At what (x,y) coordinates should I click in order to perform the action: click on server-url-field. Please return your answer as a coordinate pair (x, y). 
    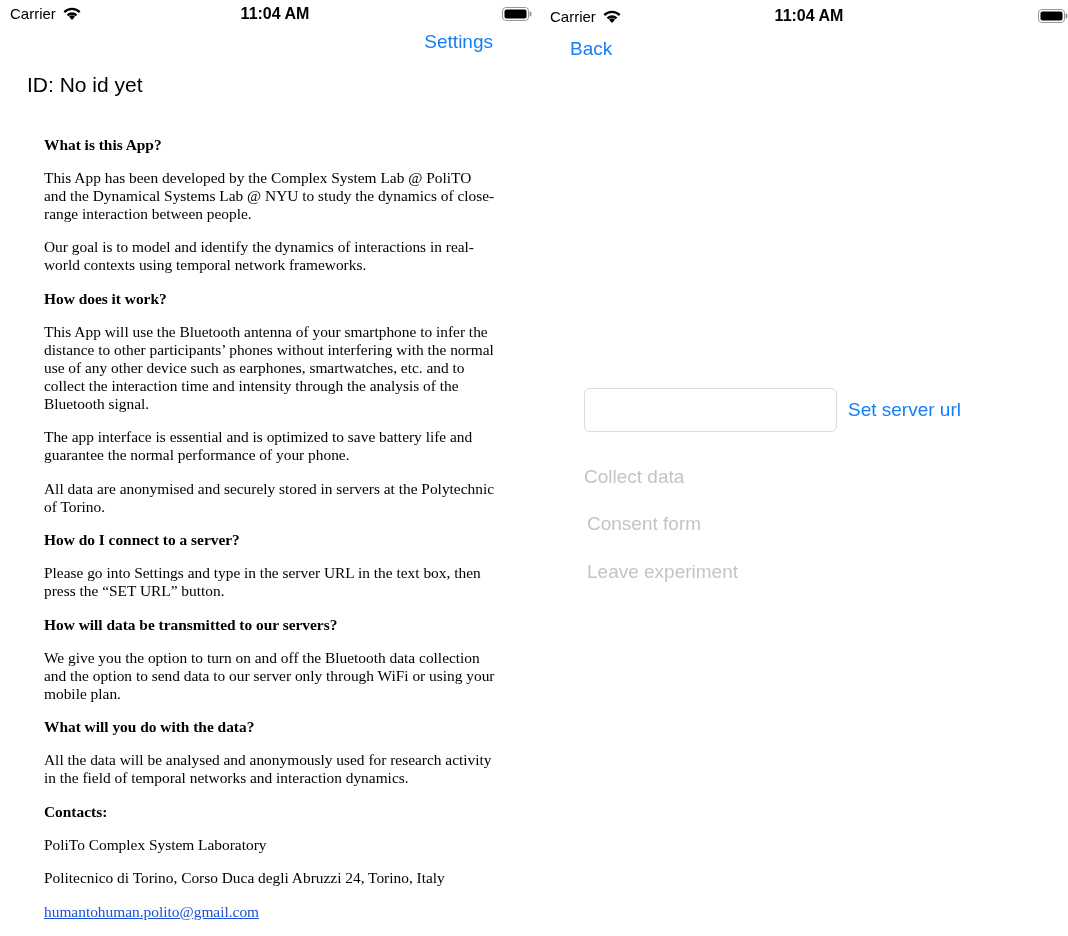
    Looking at the image, I should click on (710, 410).